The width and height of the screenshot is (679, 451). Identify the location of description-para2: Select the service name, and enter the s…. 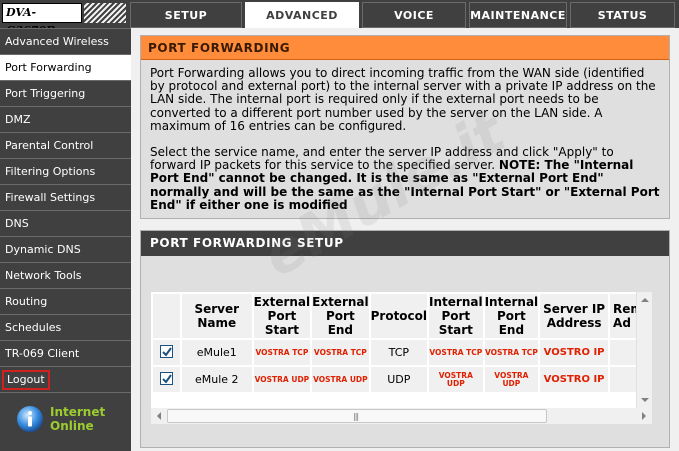
(405, 178).